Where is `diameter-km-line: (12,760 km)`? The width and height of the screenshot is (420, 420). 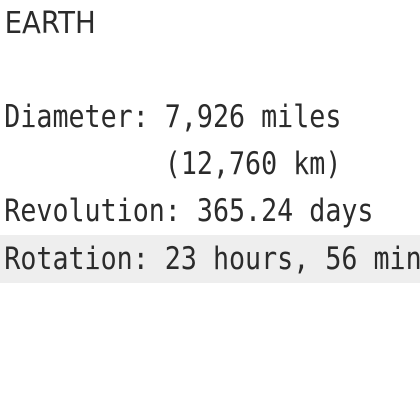
diameter-km-line: (12,760 km) is located at coordinates (173, 164).